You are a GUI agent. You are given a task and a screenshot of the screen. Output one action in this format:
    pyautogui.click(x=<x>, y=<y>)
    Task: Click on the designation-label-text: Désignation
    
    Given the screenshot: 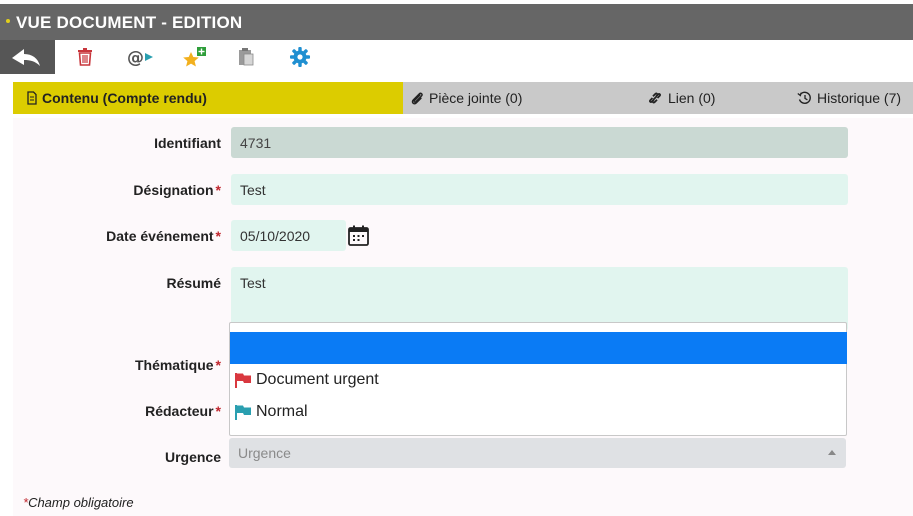 What is the action you would take?
    pyautogui.click(x=173, y=190)
    